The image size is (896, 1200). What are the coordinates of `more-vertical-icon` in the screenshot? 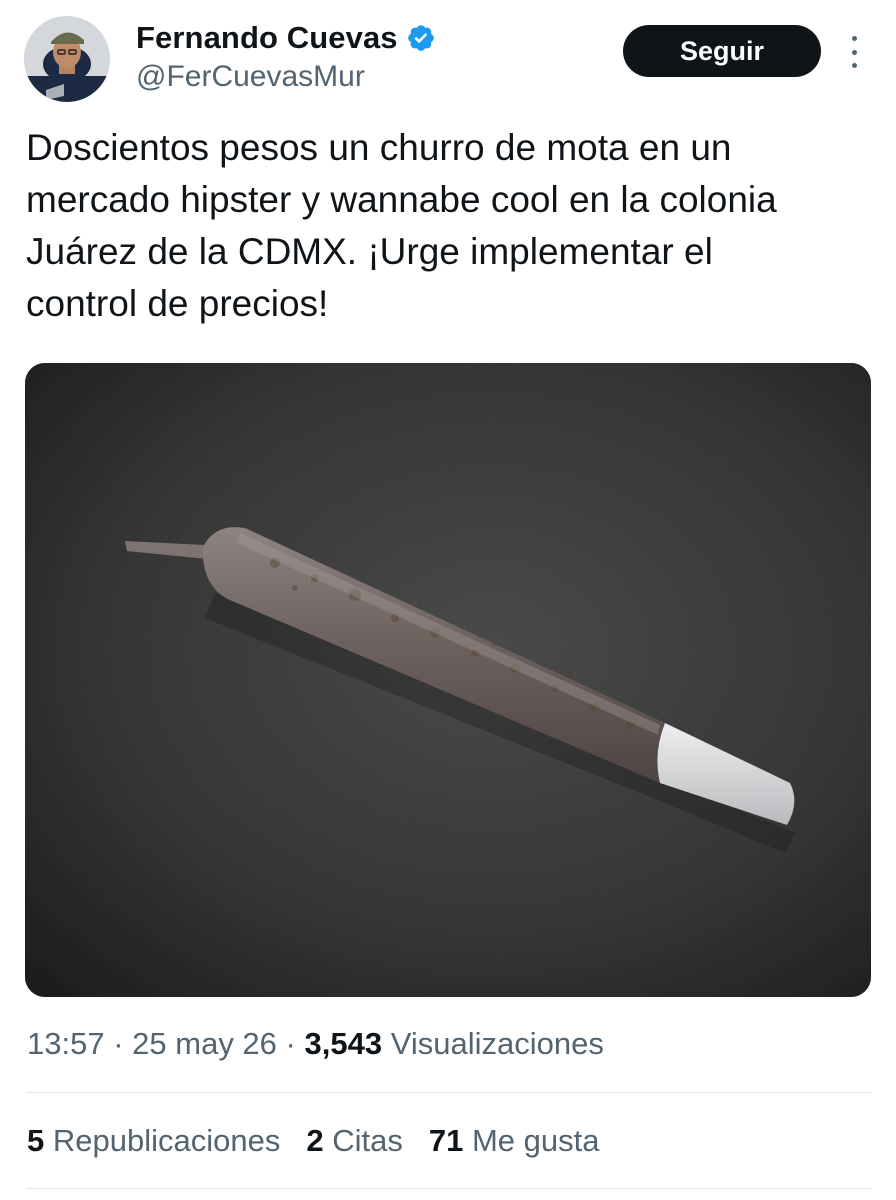 It's located at (854, 52).